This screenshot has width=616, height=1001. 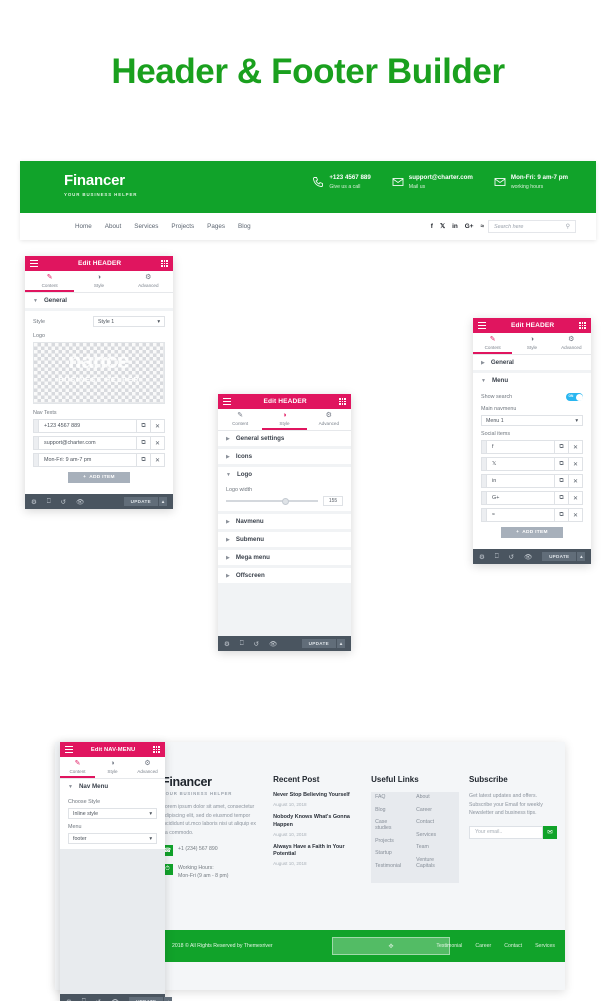 I want to click on list-item: support@charter.com ⧉ ✕, so click(x=99, y=443).